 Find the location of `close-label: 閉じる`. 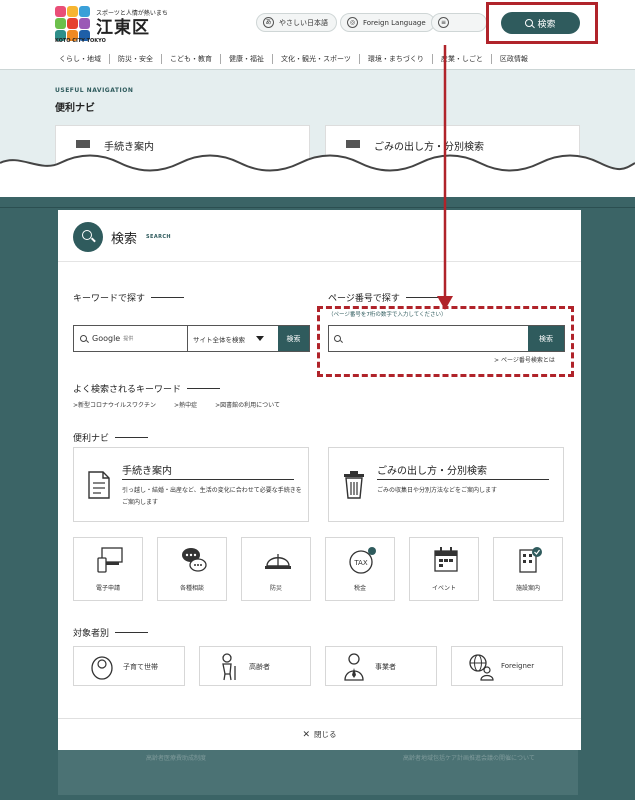

close-label: 閉じる is located at coordinates (325, 734).